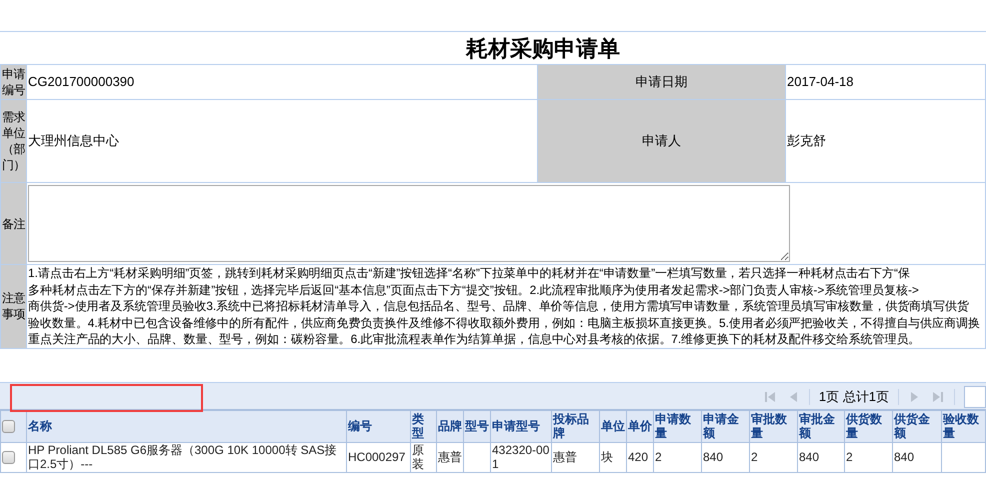  Describe the element at coordinates (423, 457) in the screenshot. I see `table-cell: 原装` at that location.